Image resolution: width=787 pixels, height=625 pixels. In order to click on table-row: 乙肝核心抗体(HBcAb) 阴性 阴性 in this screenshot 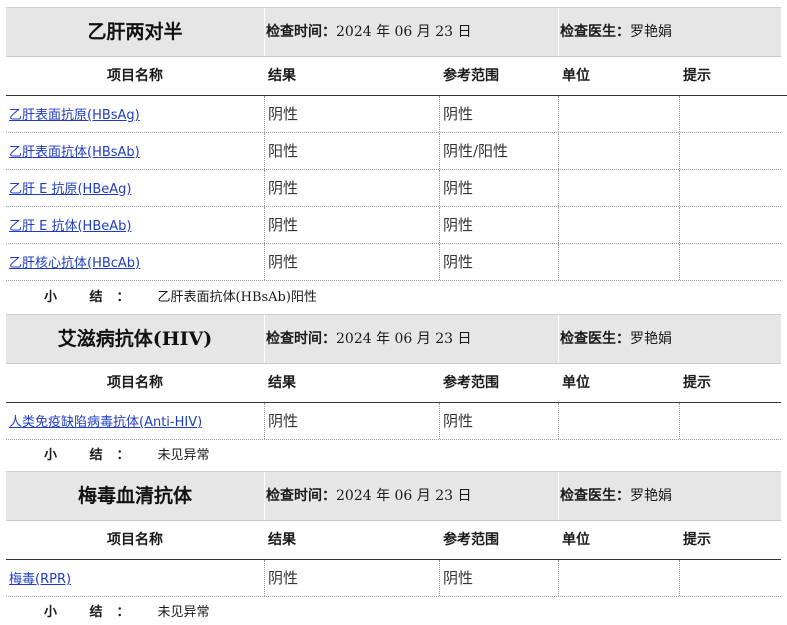, I will do `click(393, 262)`.